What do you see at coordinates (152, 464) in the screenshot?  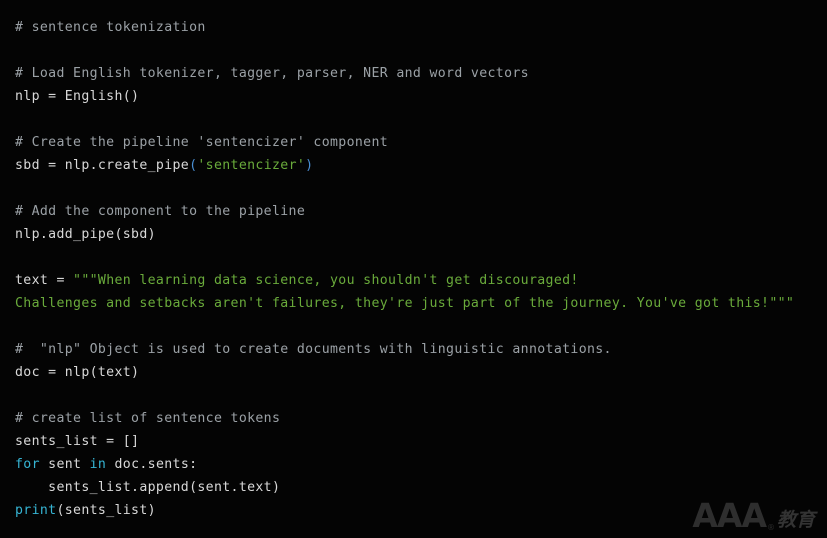 I see `code-identifier: doc.sents:` at bounding box center [152, 464].